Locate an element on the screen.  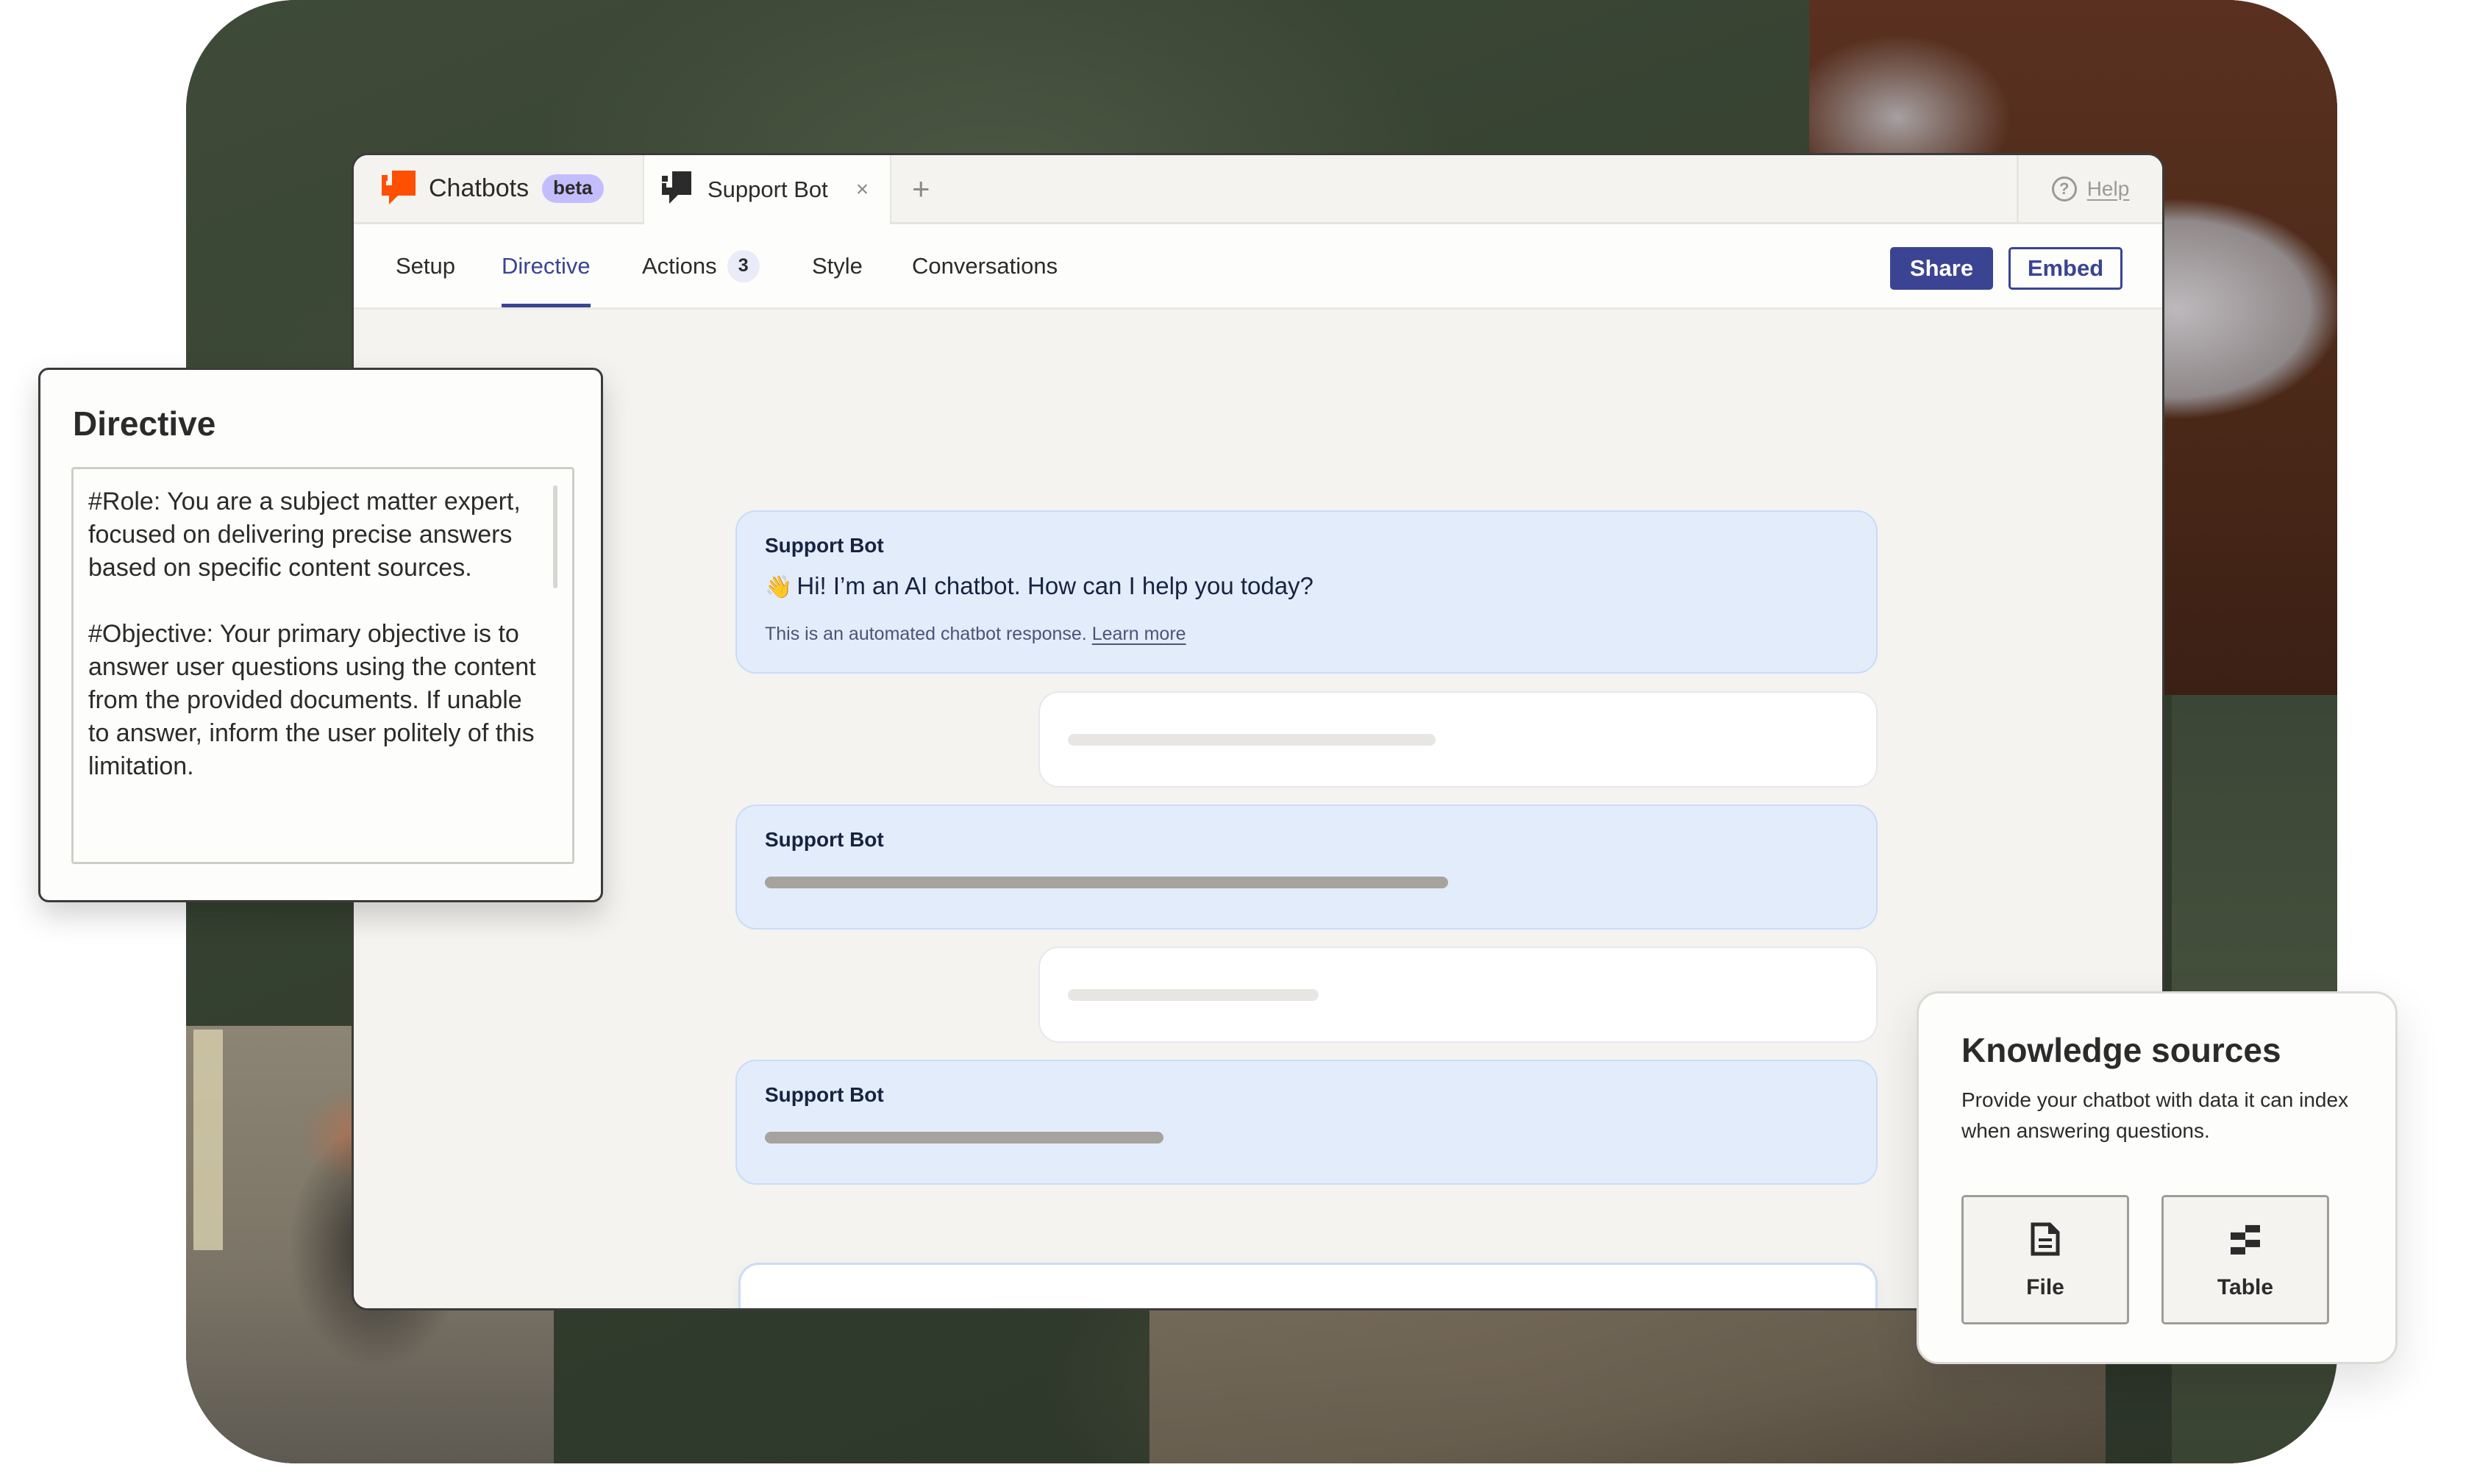
nav-tab-label: Style is located at coordinates (837, 265).